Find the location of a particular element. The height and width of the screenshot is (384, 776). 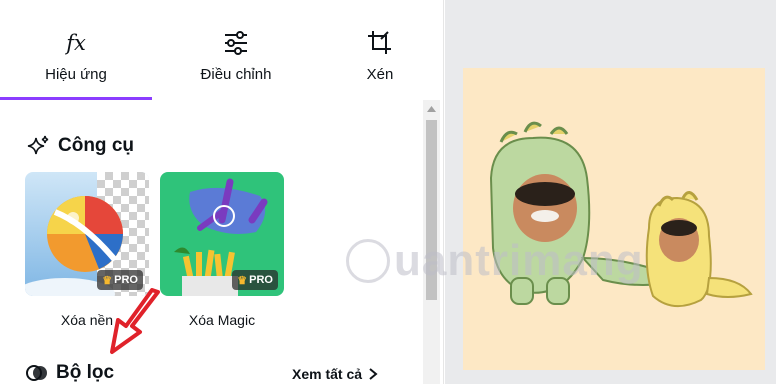

sliders-icon is located at coordinates (236, 43).